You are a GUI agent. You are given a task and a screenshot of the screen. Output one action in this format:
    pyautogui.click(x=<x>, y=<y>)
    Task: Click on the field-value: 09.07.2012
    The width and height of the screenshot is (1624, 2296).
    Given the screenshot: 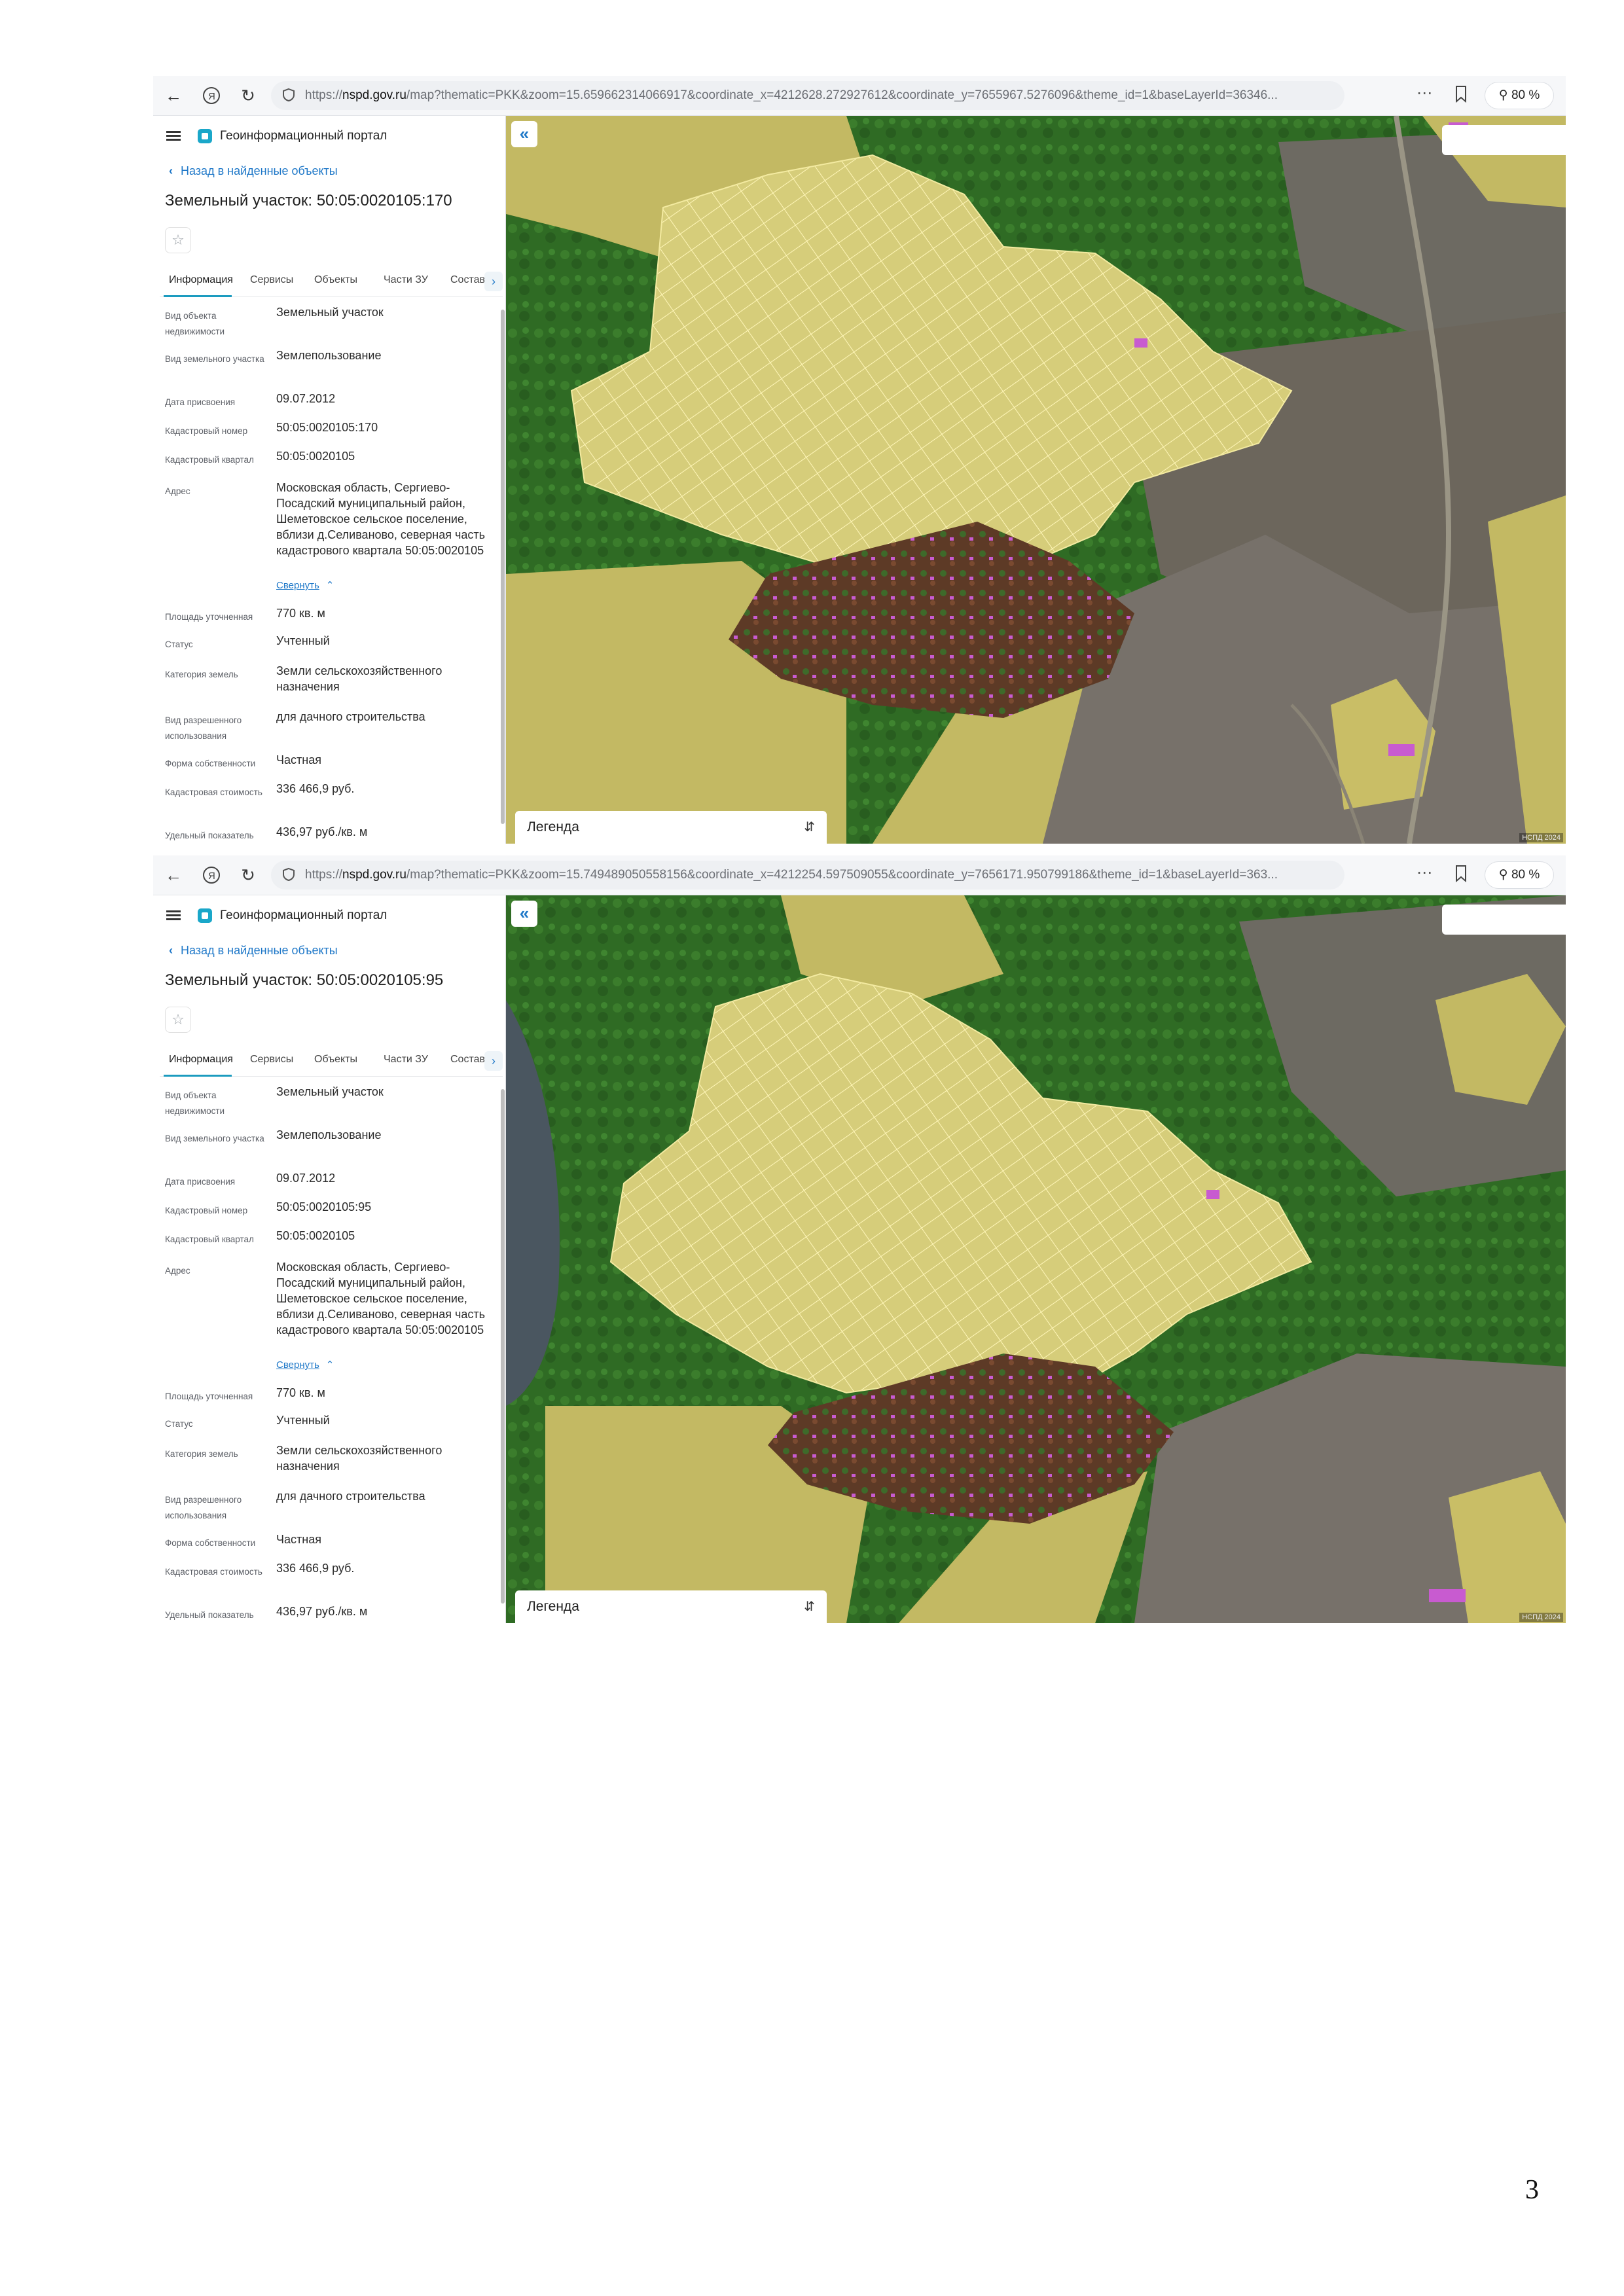 What is the action you would take?
    pyautogui.click(x=306, y=398)
    